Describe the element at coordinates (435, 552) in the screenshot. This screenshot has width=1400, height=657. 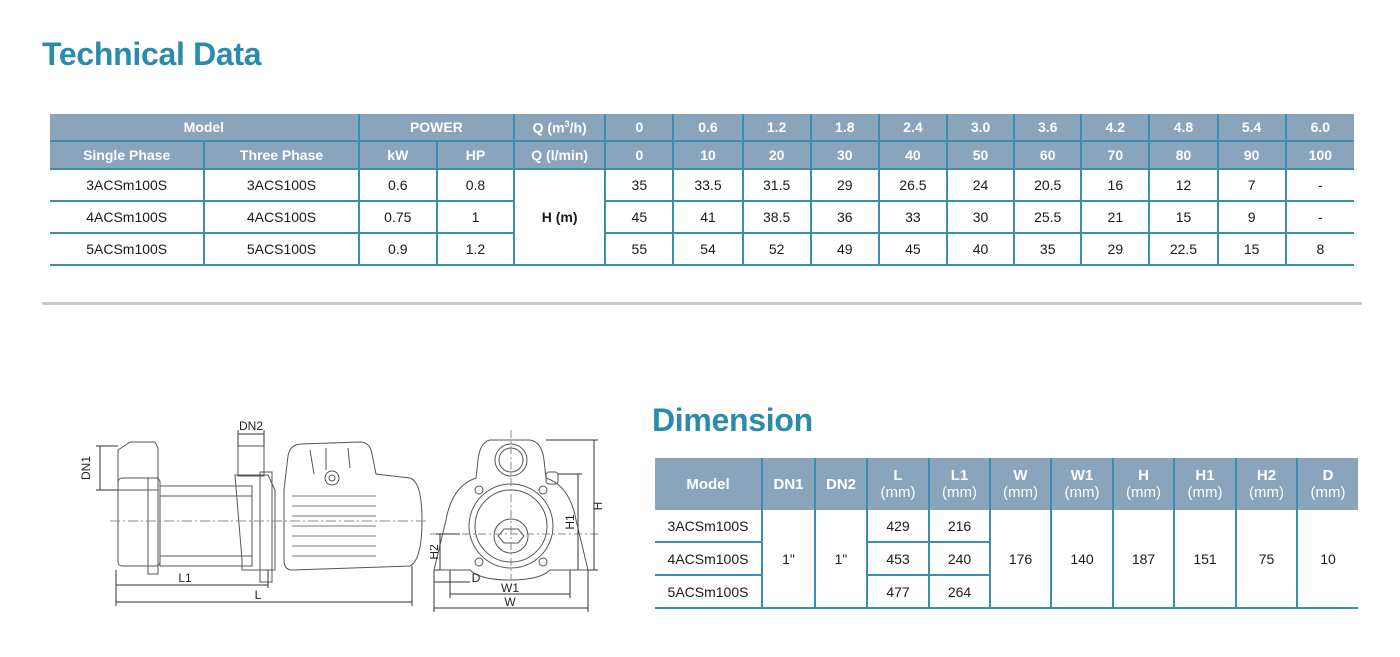
I see `h2-label: H2` at that location.